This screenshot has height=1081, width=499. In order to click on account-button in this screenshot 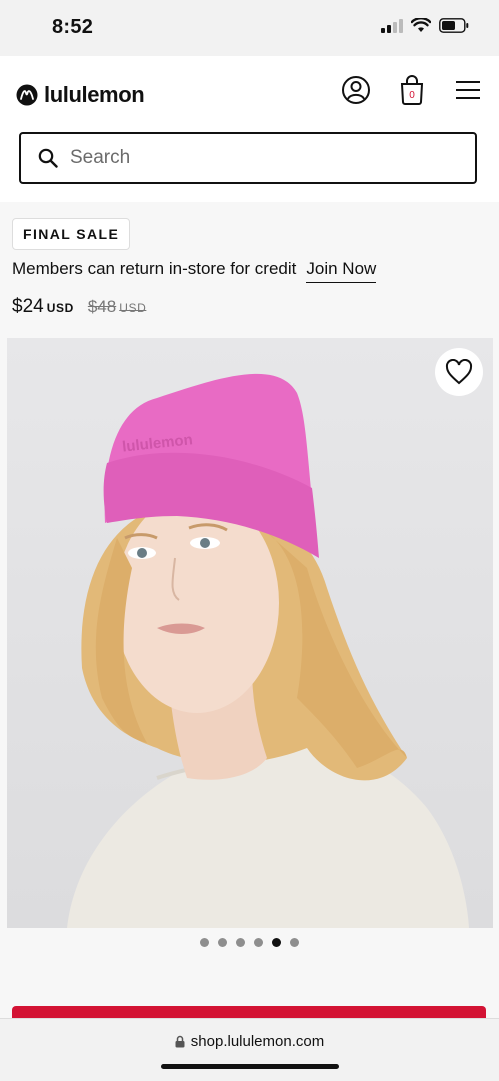, I will do `click(356, 90)`.